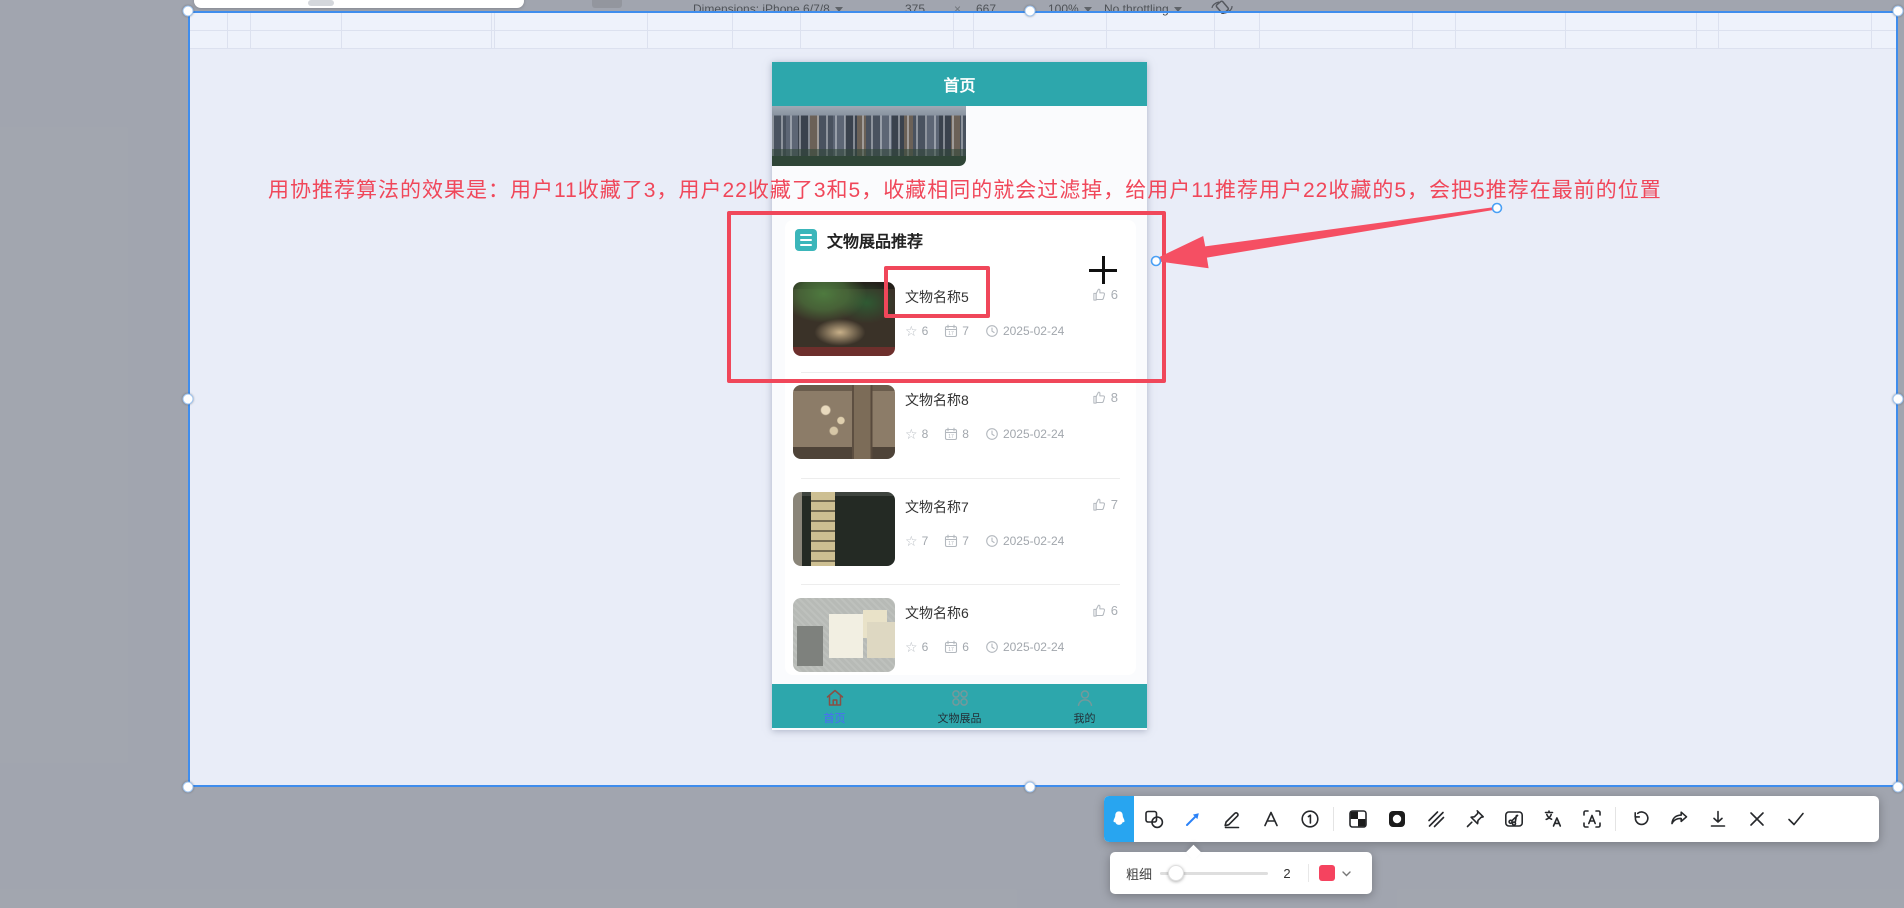 This screenshot has width=1904, height=908. Describe the element at coordinates (1898, 11) in the screenshot. I see `selection-handle-top-right` at that location.